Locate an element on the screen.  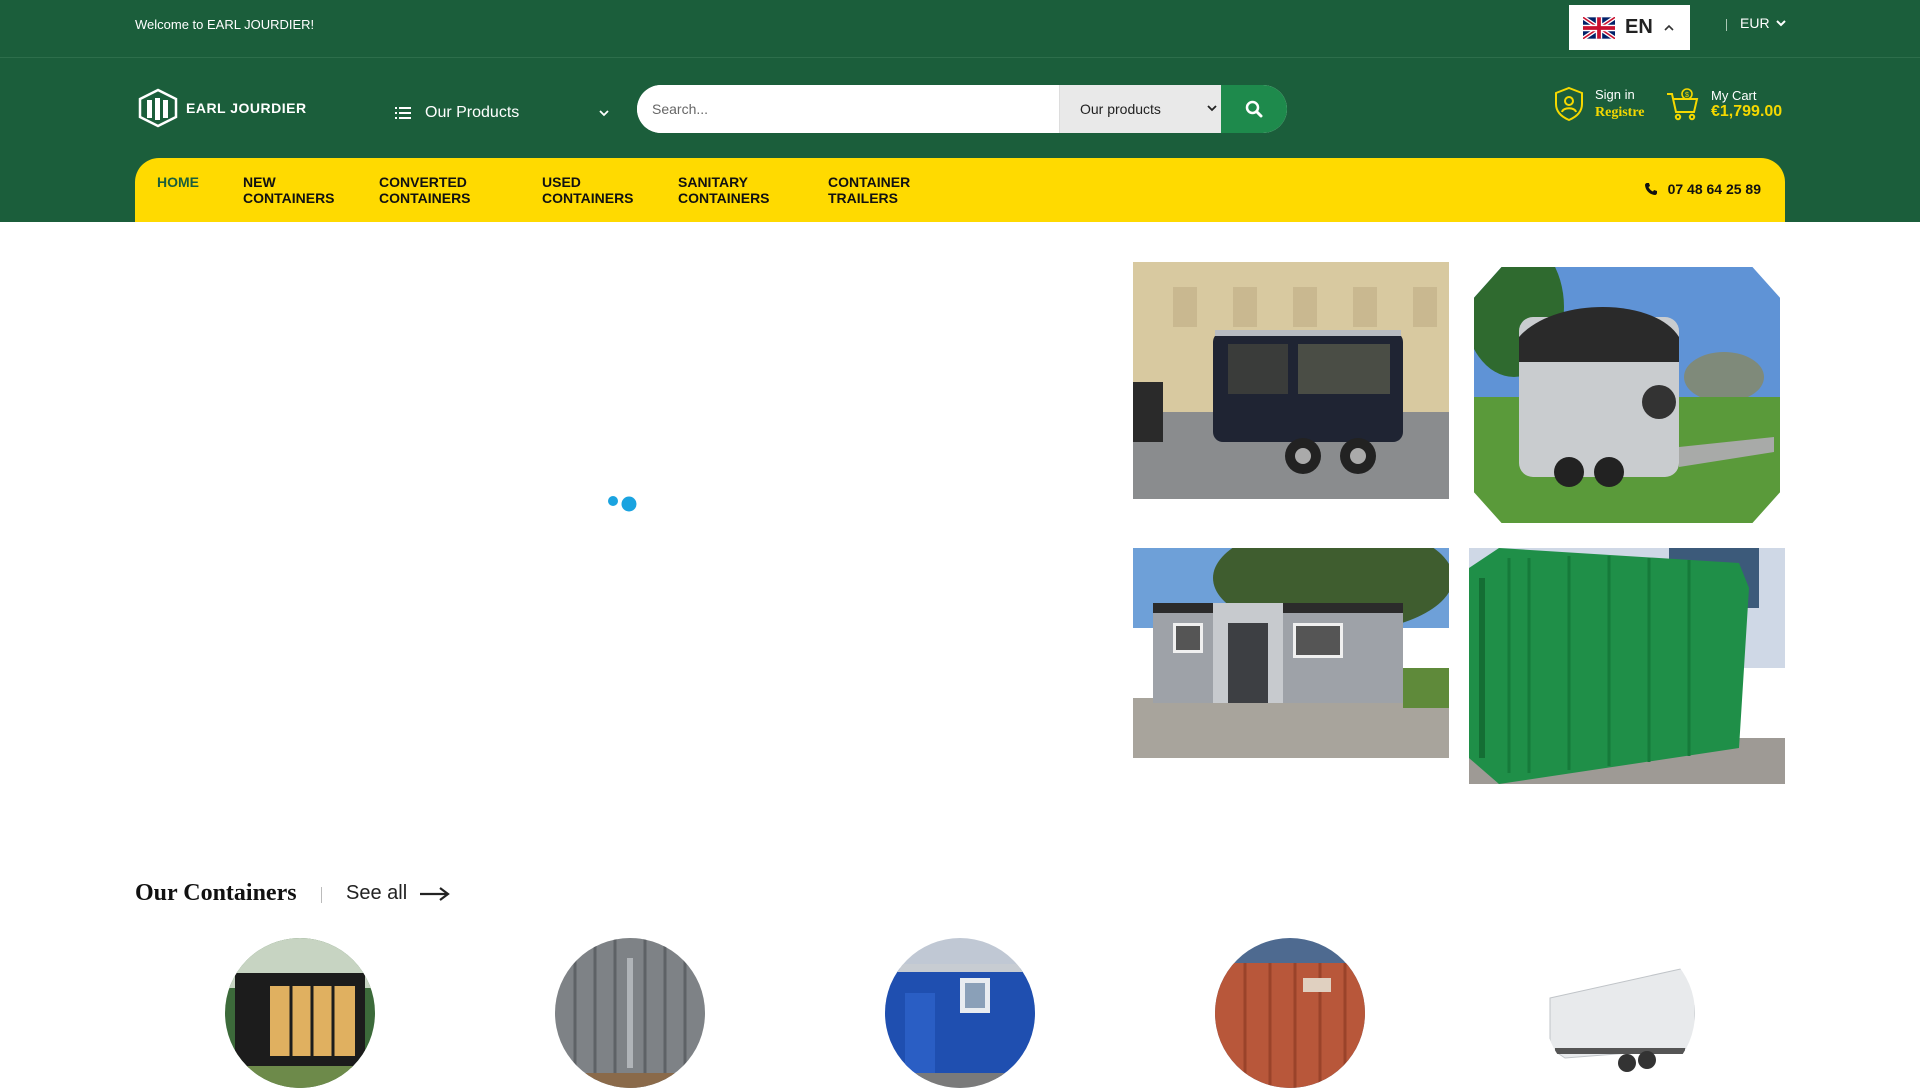
nav-label-line1: NEW is located at coordinates (259, 182).